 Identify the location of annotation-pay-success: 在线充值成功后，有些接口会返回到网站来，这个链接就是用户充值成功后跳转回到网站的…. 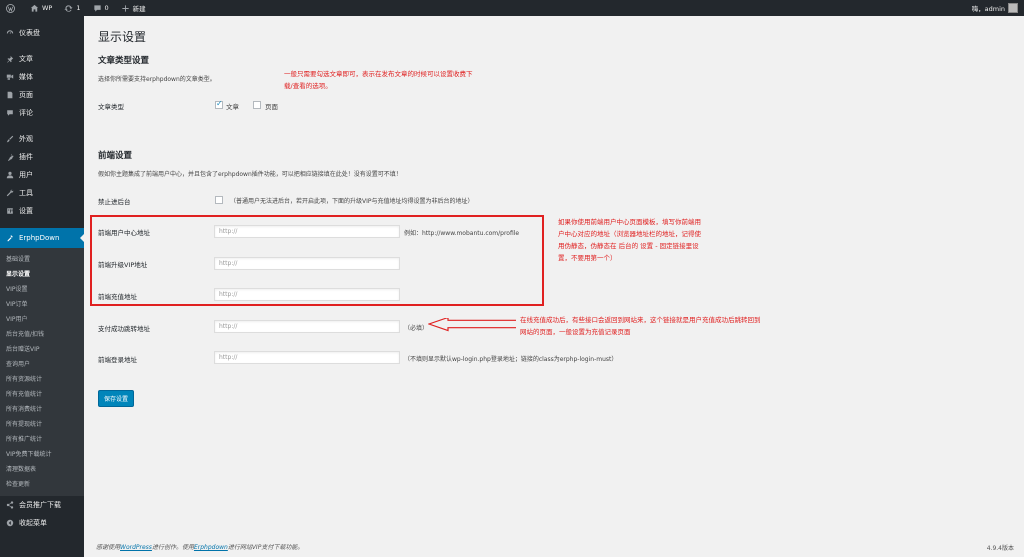
(640, 326).